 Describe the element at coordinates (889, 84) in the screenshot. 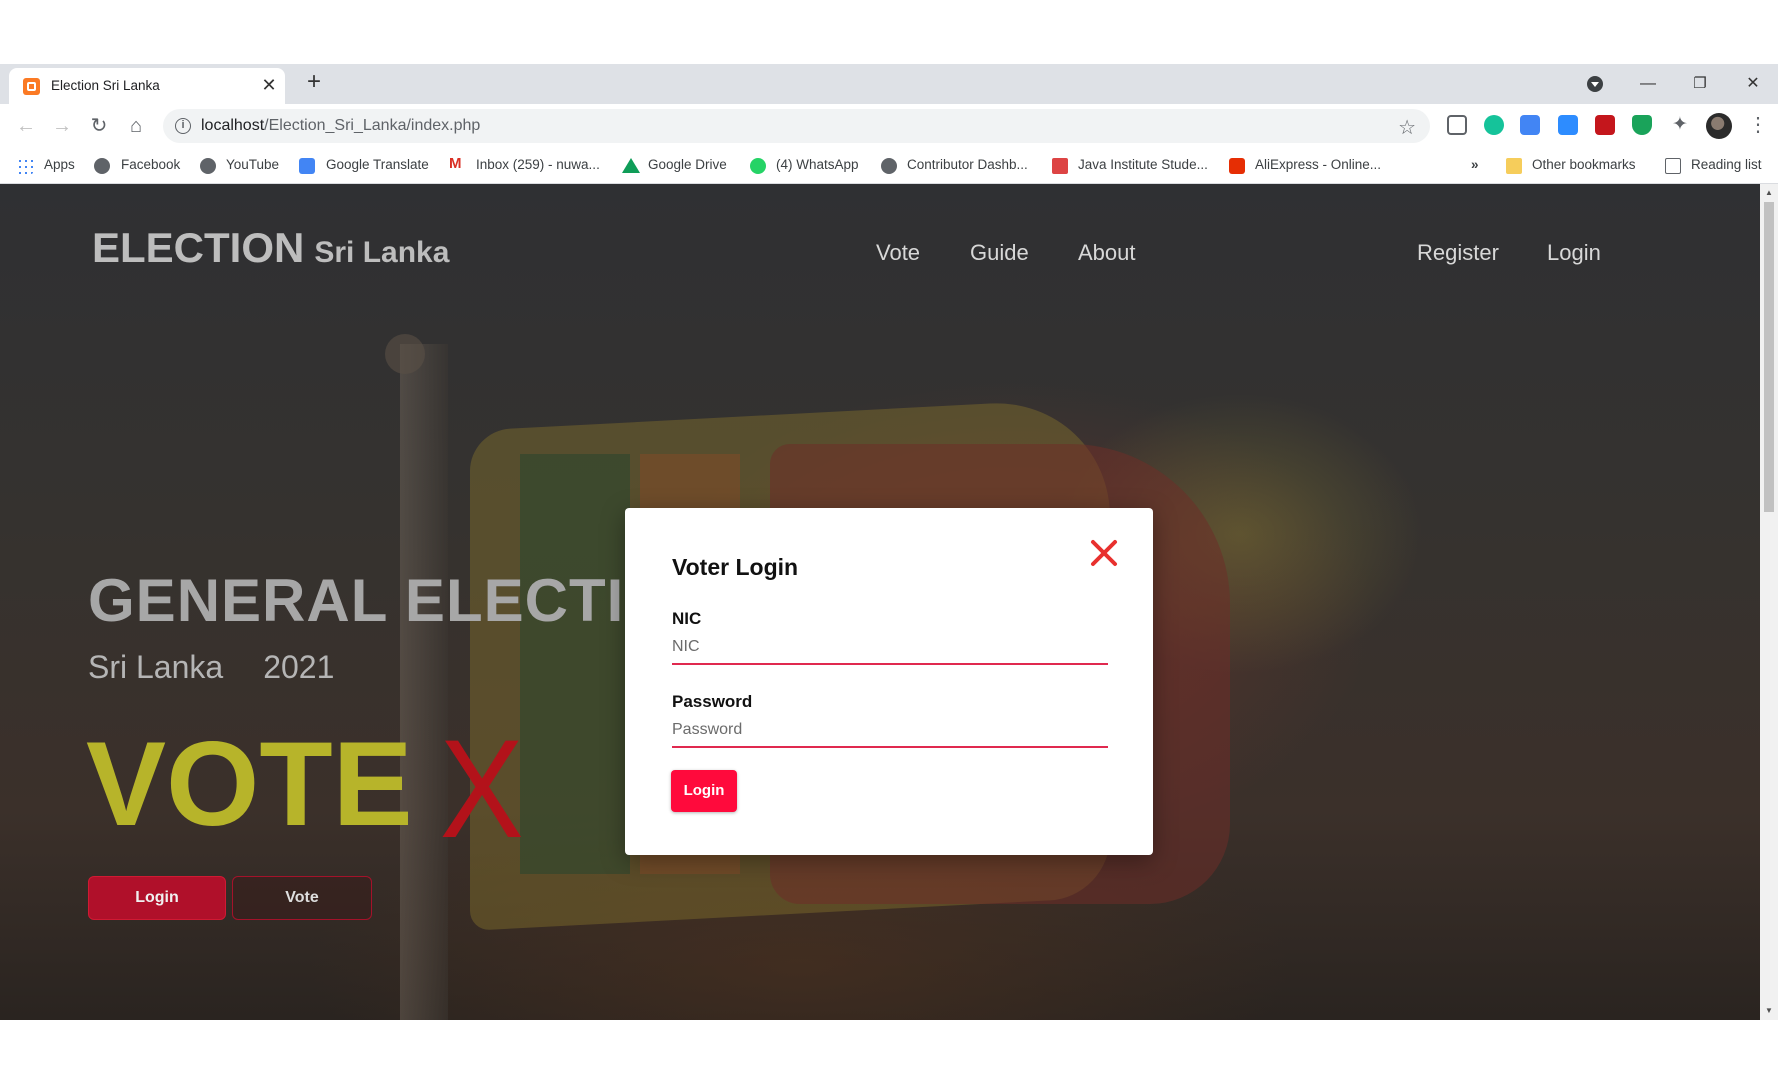

I see `tab-bar: Election Sri Lanka ✕ + — ❐ ✕` at that location.